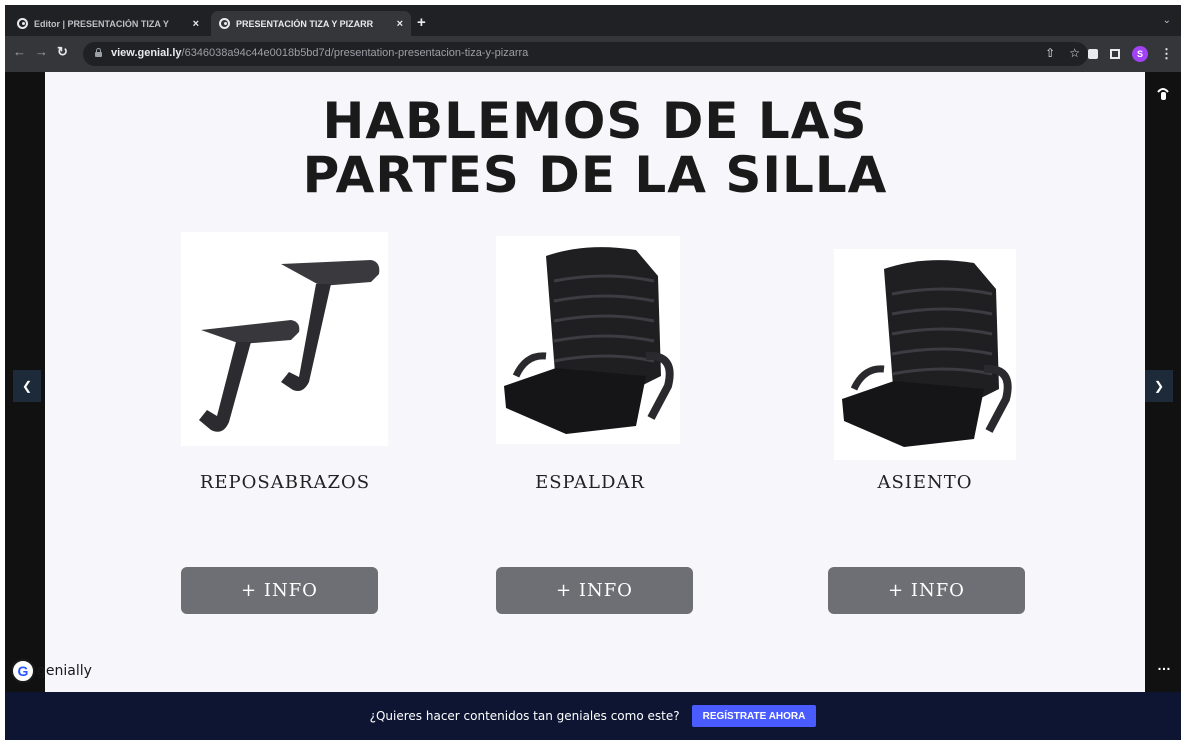  What do you see at coordinates (595, 121) in the screenshot?
I see `title-line-1: HABLEMOS DE LAS` at bounding box center [595, 121].